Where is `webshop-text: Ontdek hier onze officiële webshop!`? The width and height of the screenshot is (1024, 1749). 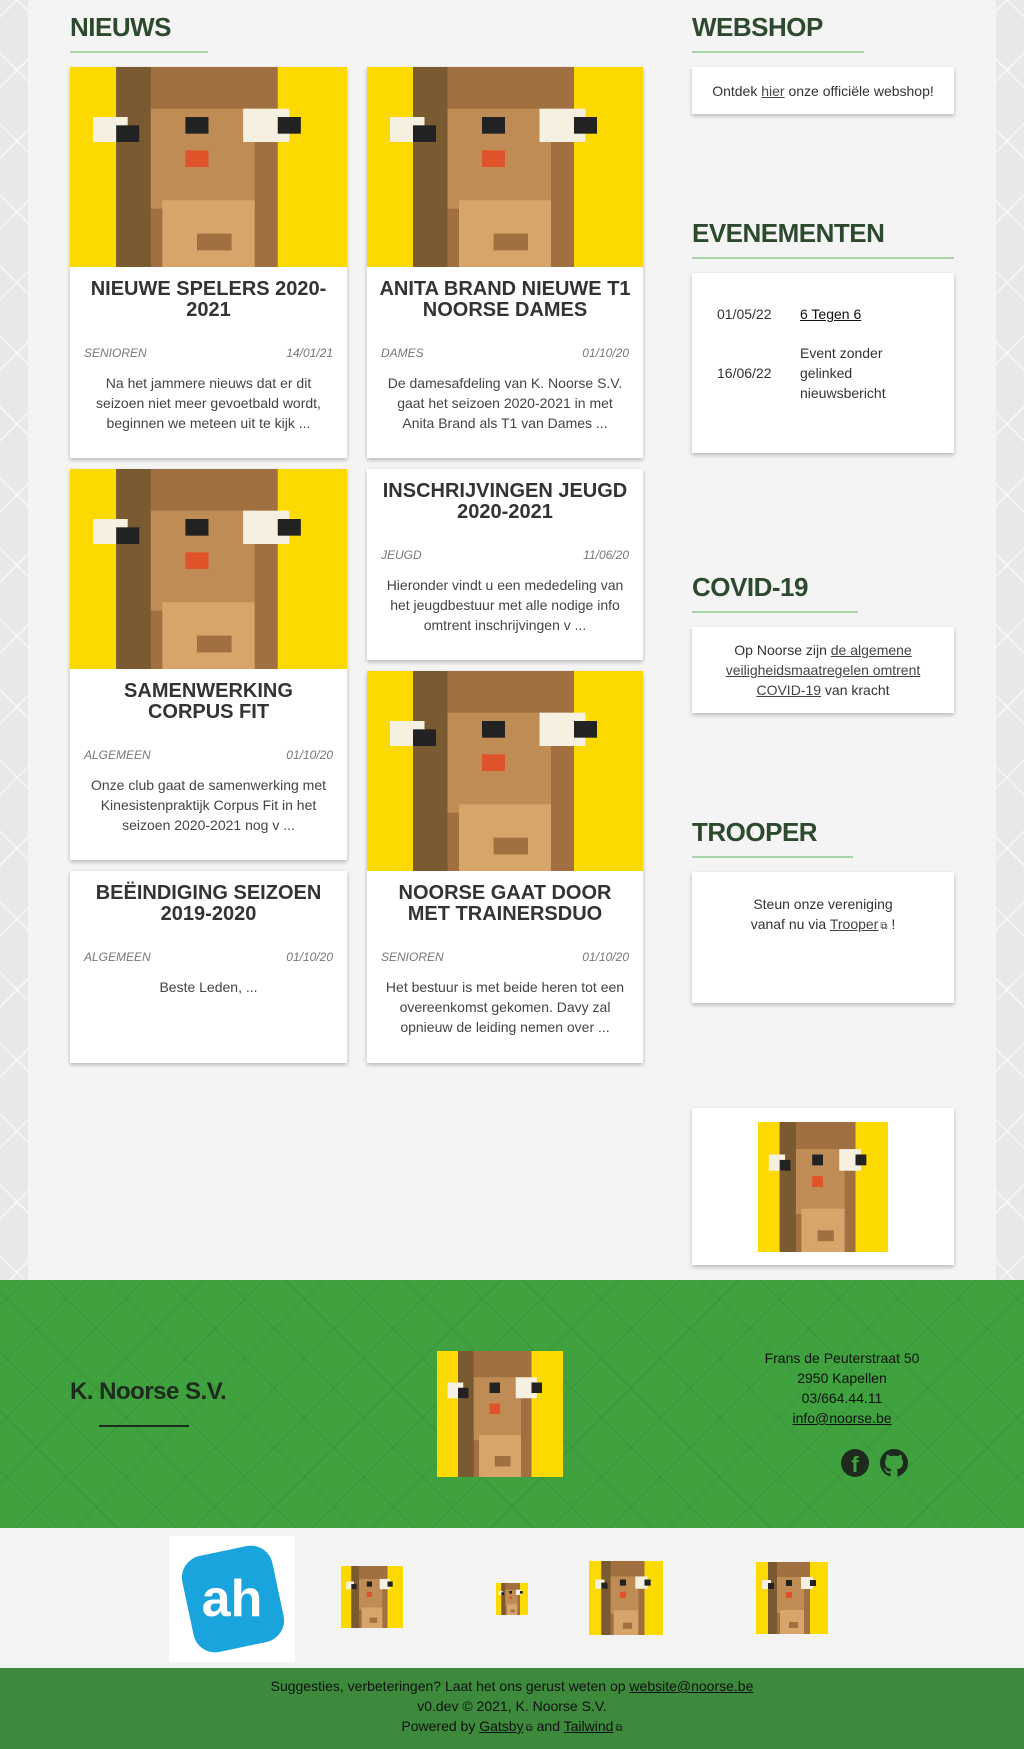
webshop-text: Ontdek hier onze officiële webshop! is located at coordinates (823, 91).